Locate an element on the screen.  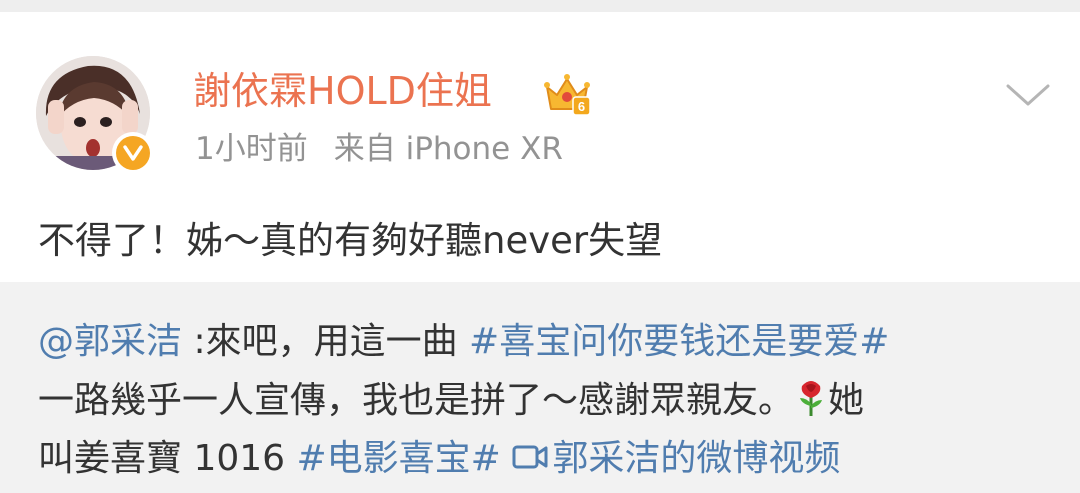
repost-text: 一路幾乎一人宣傳，我也是拼了～感謝眾親友。 is located at coordinates (416, 400).